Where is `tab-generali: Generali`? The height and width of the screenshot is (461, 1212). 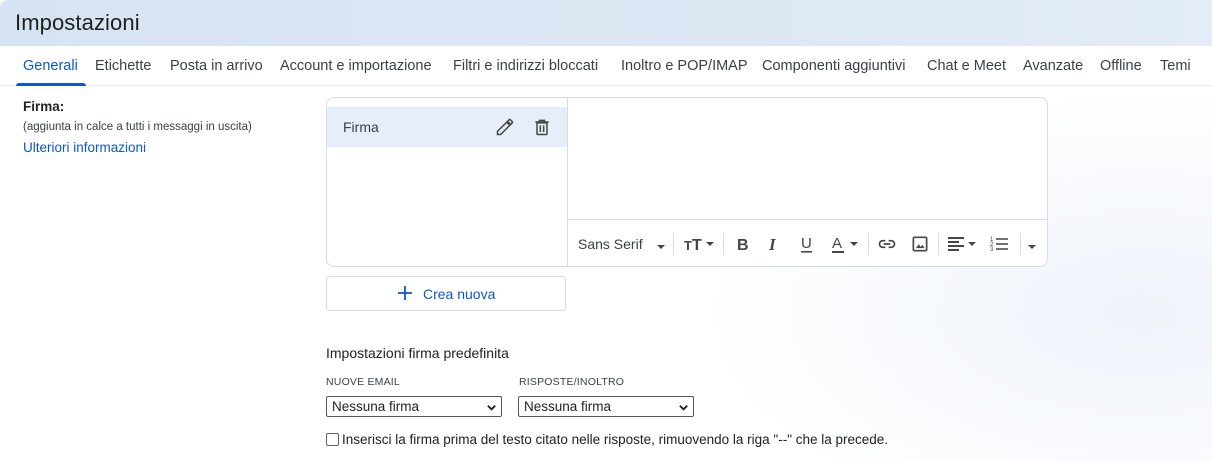 tab-generali: Generali is located at coordinates (50, 66).